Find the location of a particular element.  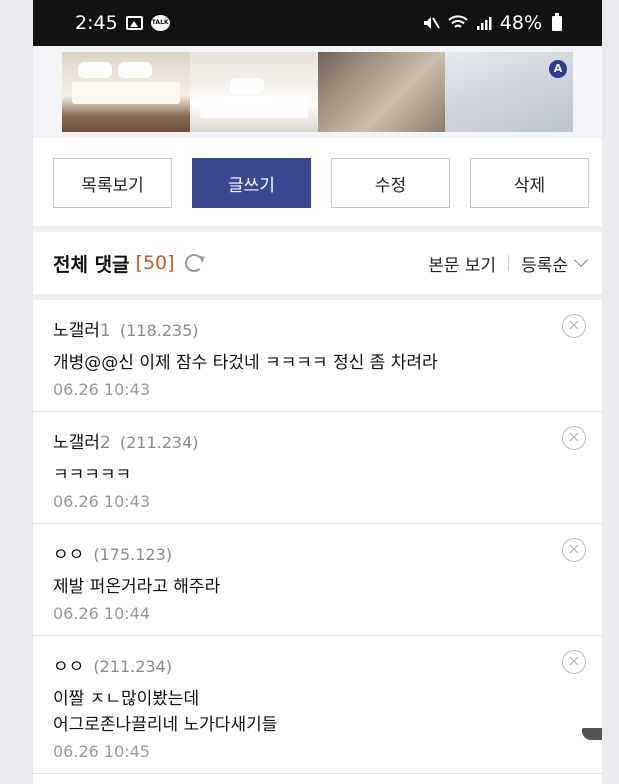

controls-divider is located at coordinates (509, 263).